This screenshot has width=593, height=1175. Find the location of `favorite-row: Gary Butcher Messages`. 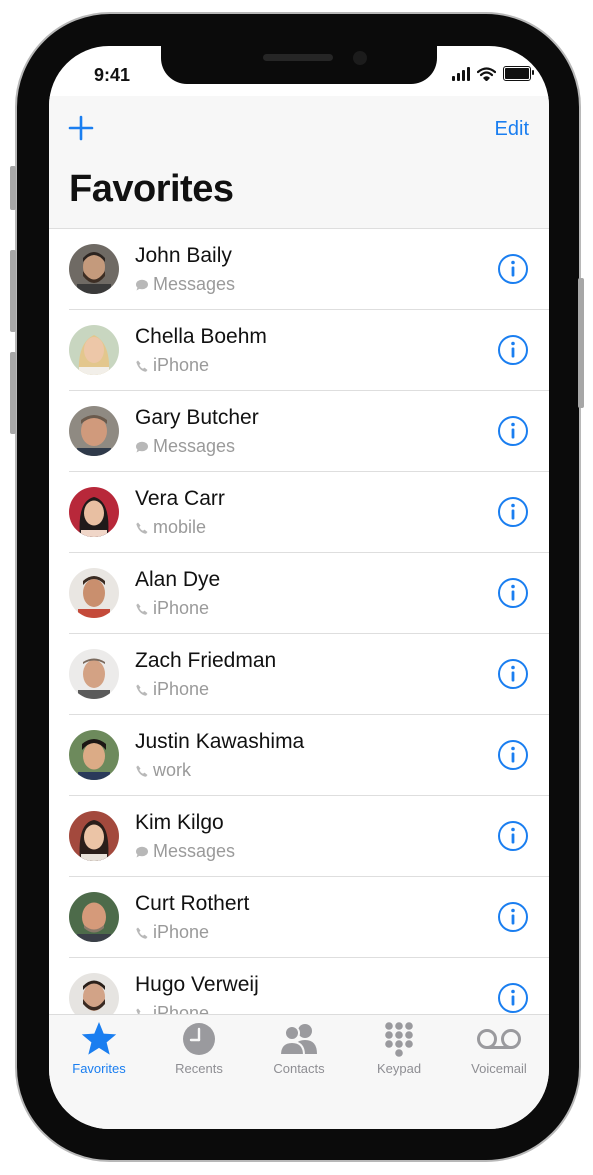

favorite-row: Gary Butcher Messages is located at coordinates (309, 431).